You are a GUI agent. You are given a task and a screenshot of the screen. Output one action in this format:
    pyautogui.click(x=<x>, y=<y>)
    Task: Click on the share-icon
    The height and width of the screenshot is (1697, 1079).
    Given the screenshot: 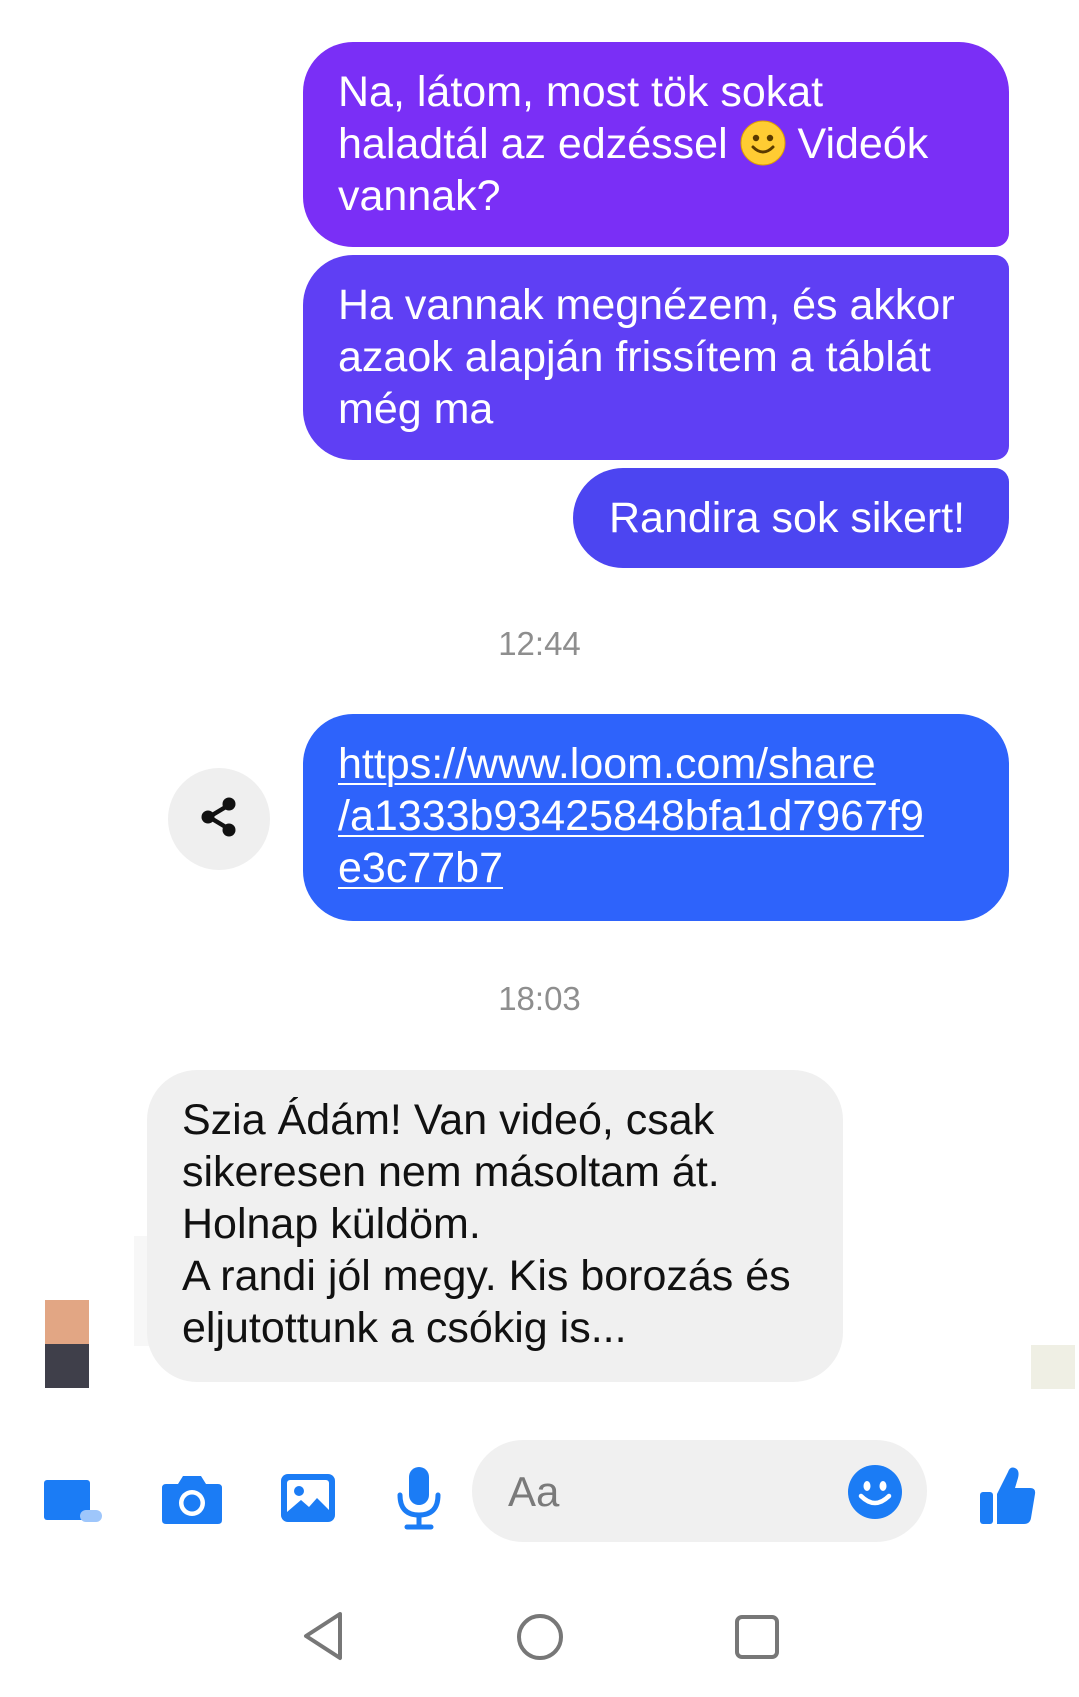 What is the action you would take?
    pyautogui.click(x=219, y=819)
    